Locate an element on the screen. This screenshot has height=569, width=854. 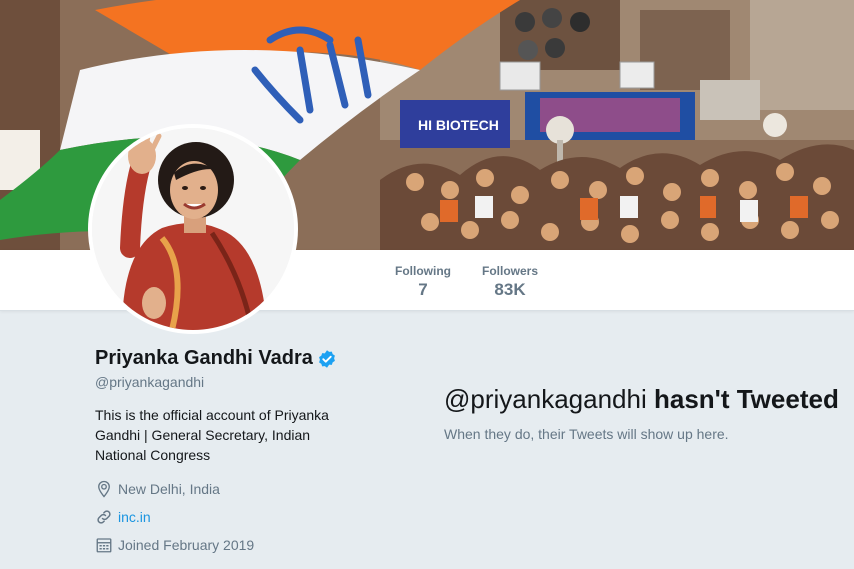
profile-joined: Joined February 2019 is located at coordinates (174, 545).